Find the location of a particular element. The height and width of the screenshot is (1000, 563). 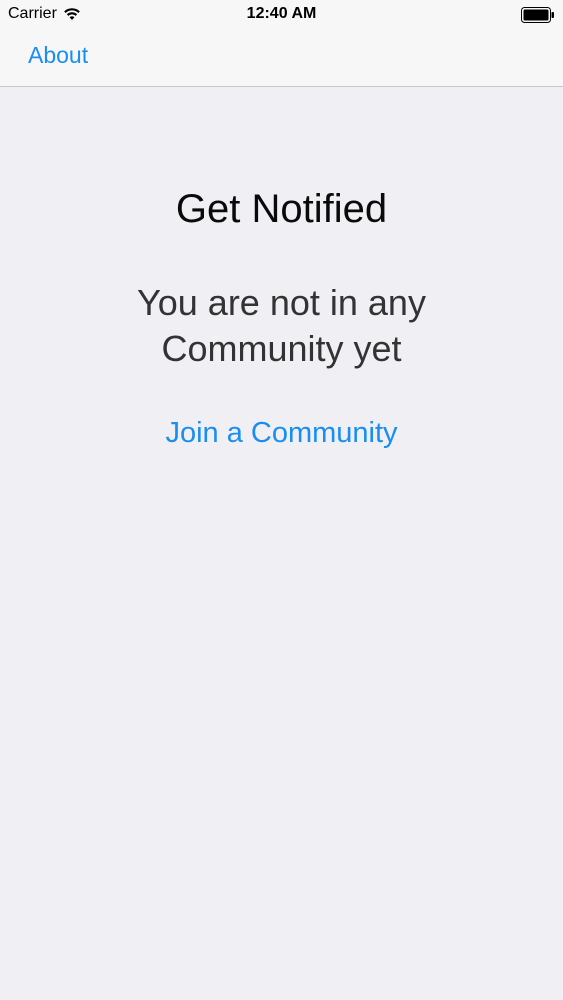

status-time: 12:40 AM is located at coordinates (281, 13).